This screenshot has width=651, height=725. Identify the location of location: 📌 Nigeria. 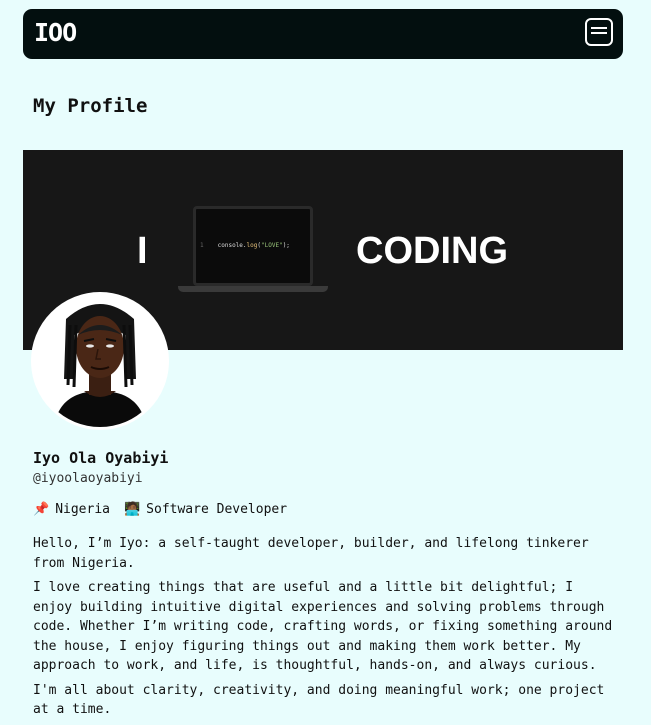
(71, 509).